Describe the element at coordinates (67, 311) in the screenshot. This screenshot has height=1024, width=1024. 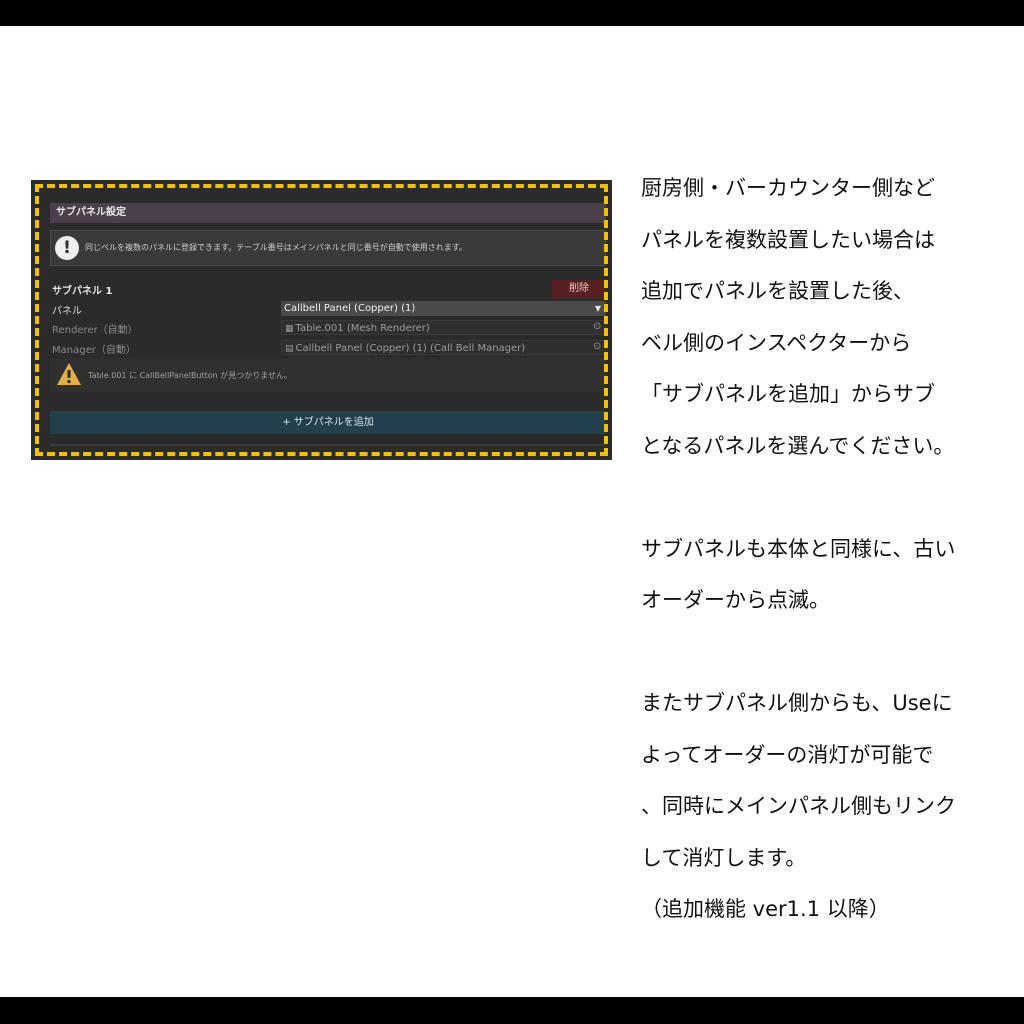
I see `panel-label: パネル` at that location.